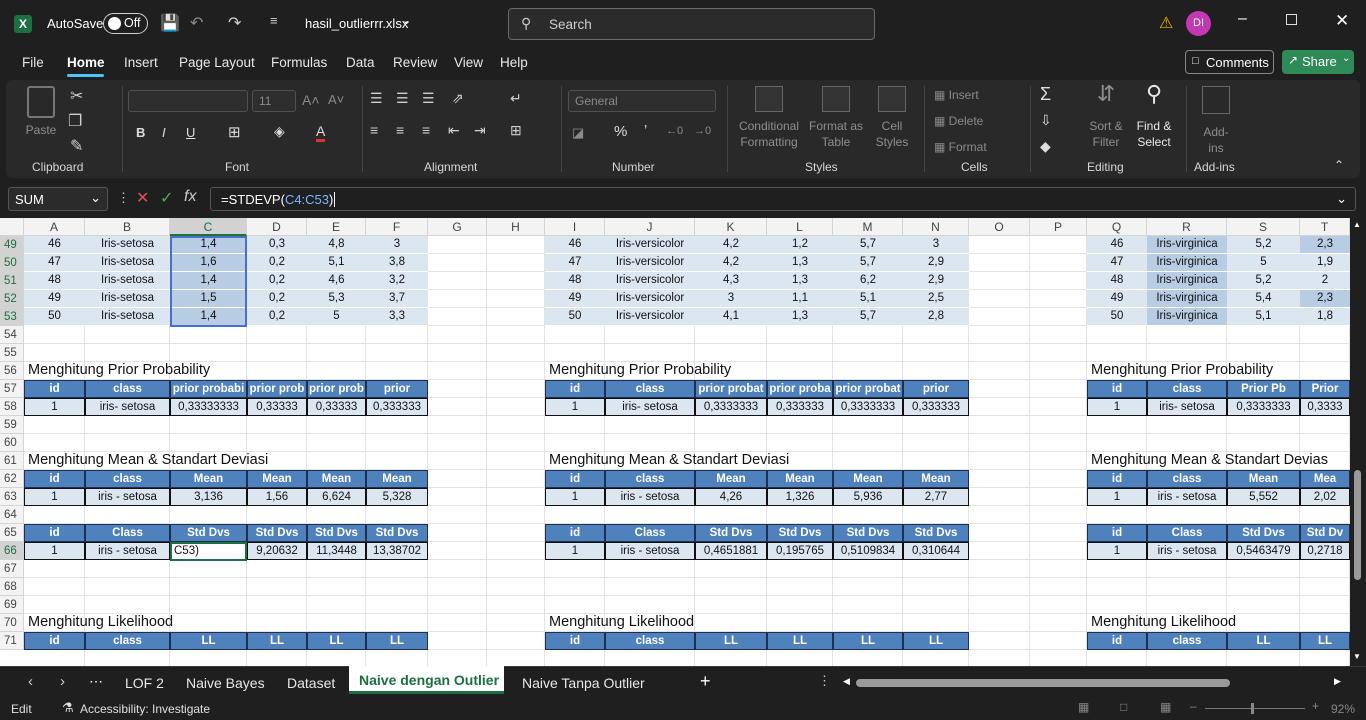 This screenshot has height=720, width=1366. I want to click on align-left-icon: ≡, so click(374, 130).